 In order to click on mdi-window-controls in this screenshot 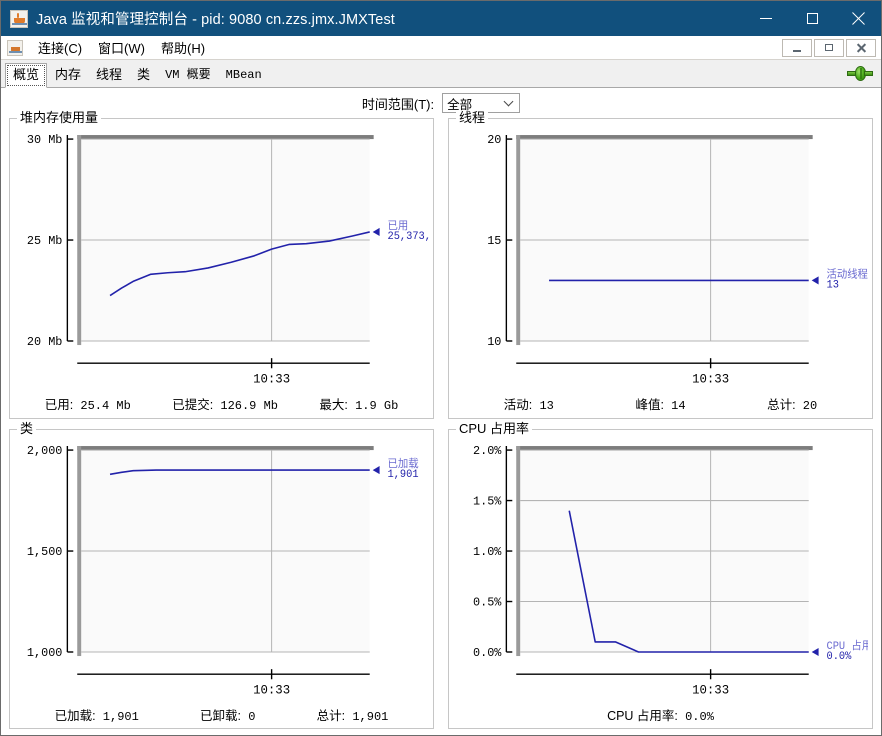, I will do `click(831, 47)`.